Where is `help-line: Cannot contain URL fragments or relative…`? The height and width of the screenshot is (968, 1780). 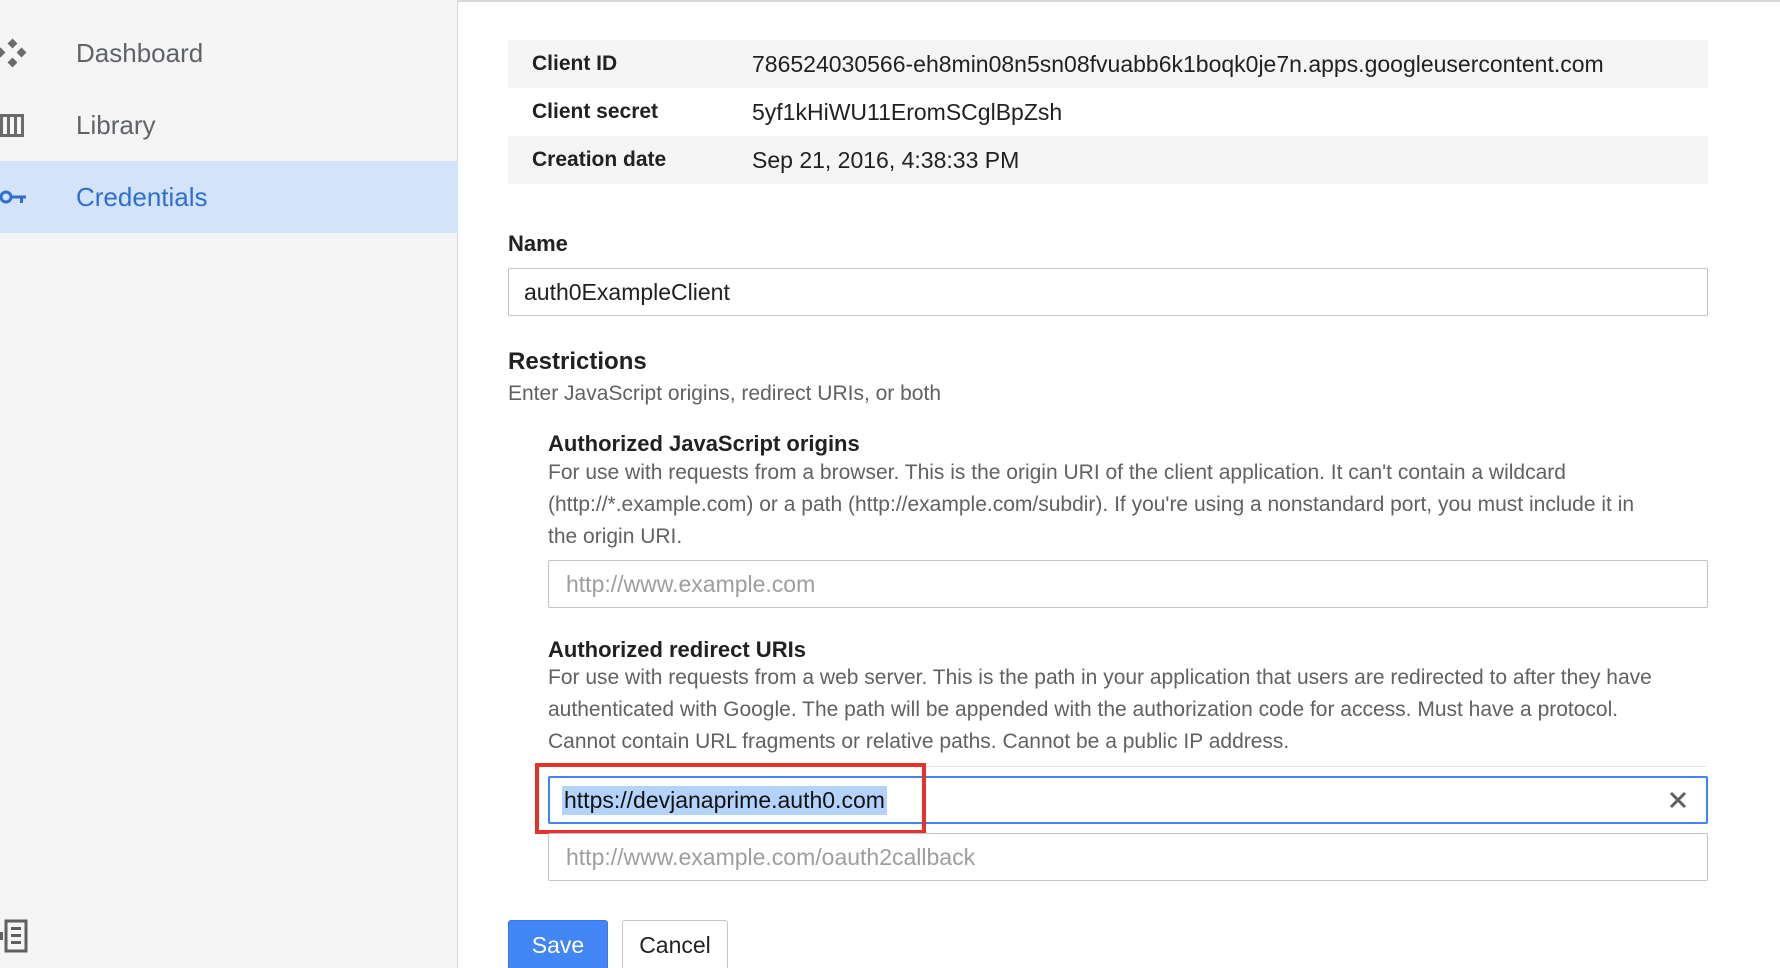 help-line: Cannot contain URL fragments or relative… is located at coordinates (919, 741).